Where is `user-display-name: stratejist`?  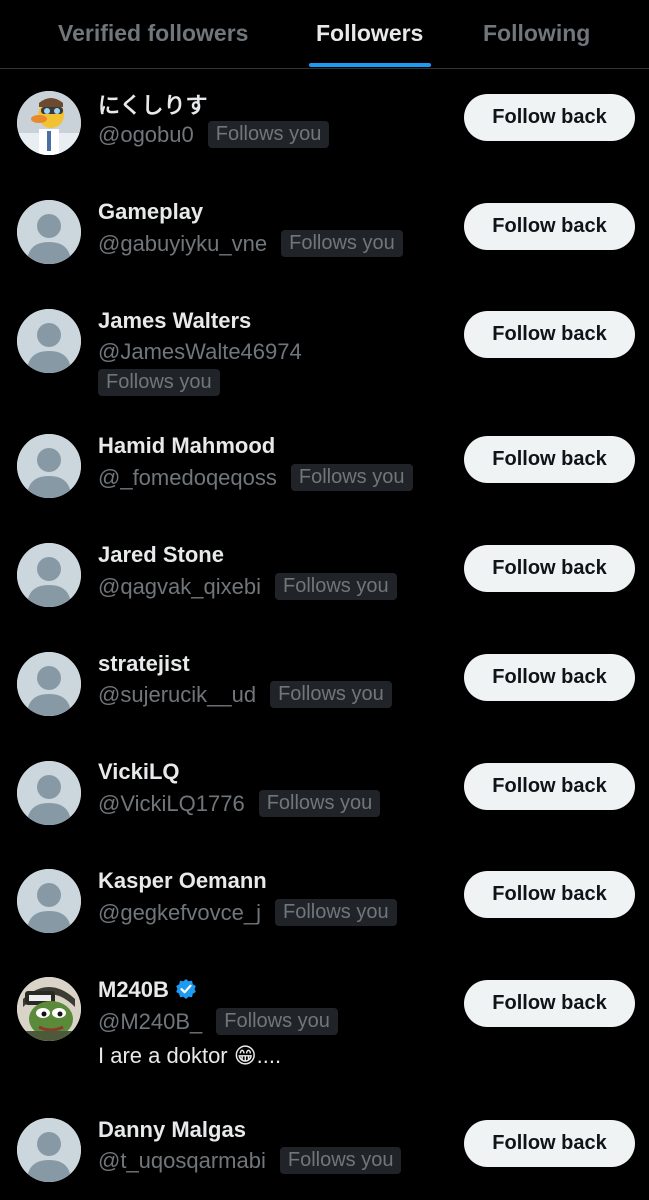 user-display-name: stratejist is located at coordinates (144, 664).